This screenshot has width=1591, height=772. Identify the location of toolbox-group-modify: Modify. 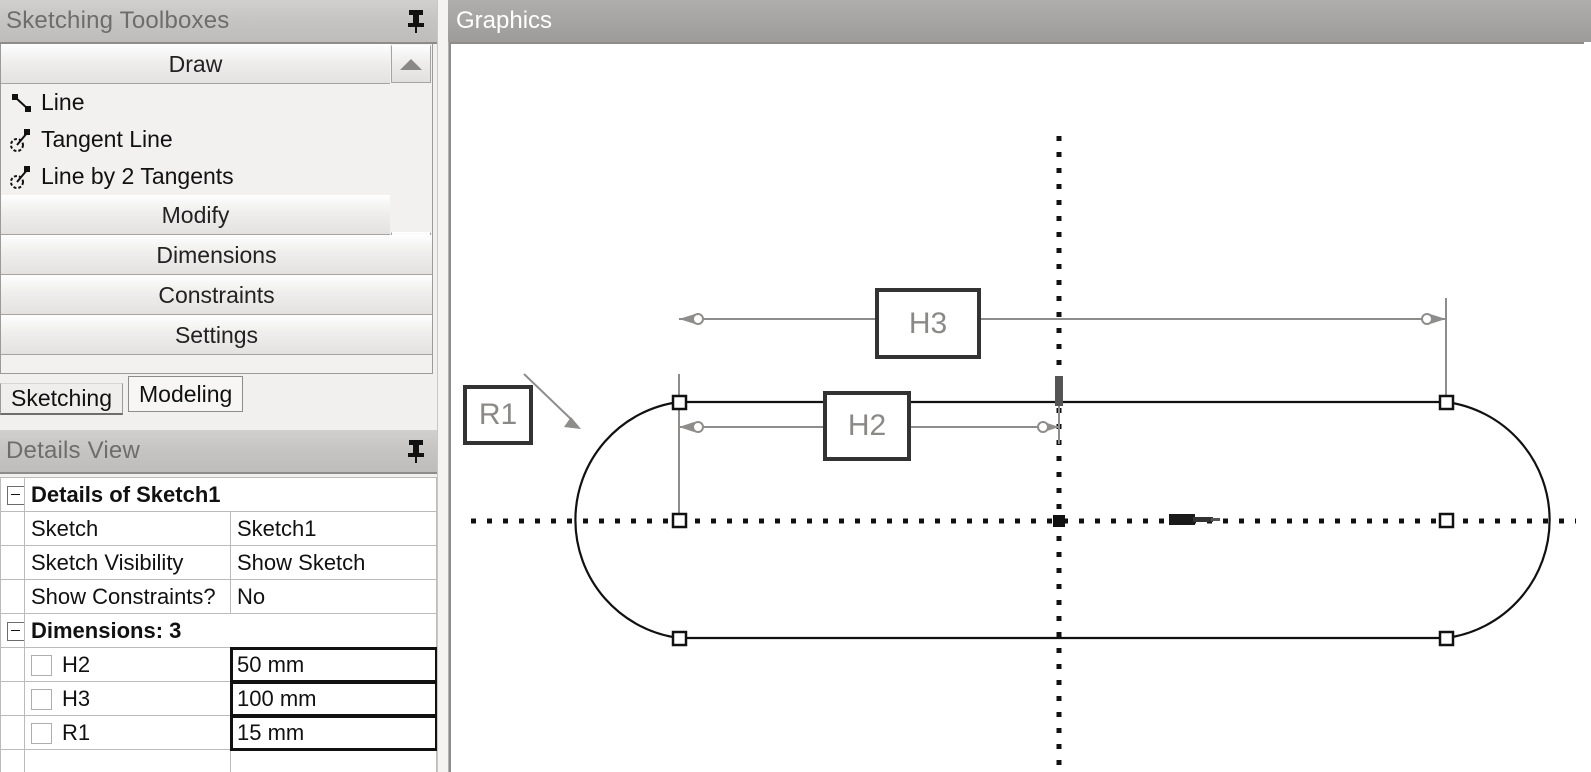
(195, 215).